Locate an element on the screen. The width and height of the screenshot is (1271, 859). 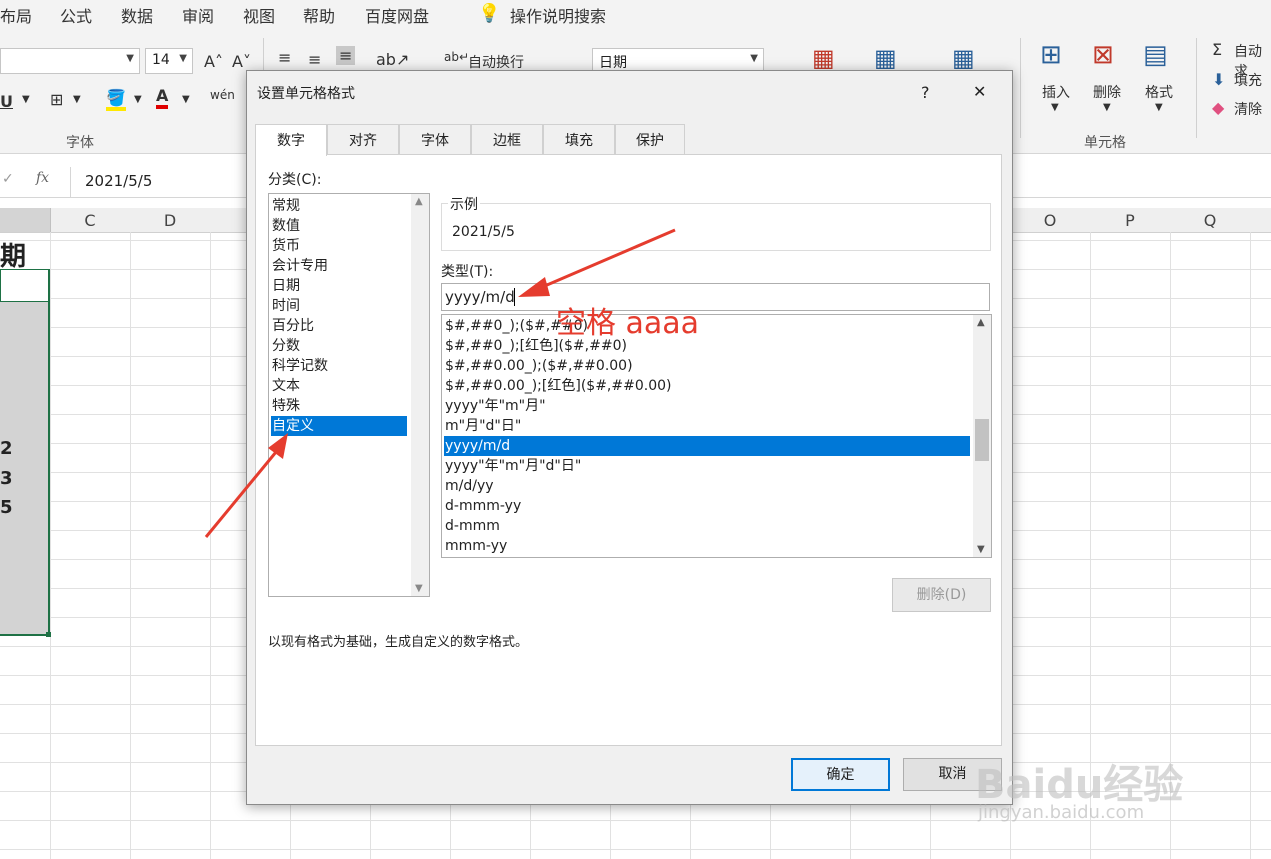
arrow-to-type-input is located at coordinates (597, 262).